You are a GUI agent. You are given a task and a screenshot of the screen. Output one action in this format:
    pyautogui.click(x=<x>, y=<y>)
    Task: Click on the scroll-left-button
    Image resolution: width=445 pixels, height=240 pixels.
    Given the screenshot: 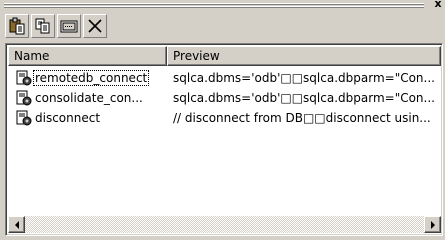 What is the action you would take?
    pyautogui.click(x=16, y=224)
    